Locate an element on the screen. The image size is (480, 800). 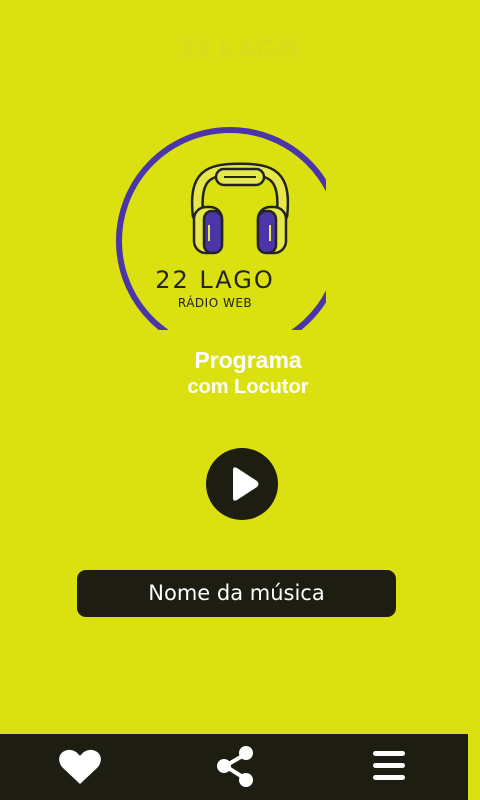
play-button is located at coordinates (242, 484).